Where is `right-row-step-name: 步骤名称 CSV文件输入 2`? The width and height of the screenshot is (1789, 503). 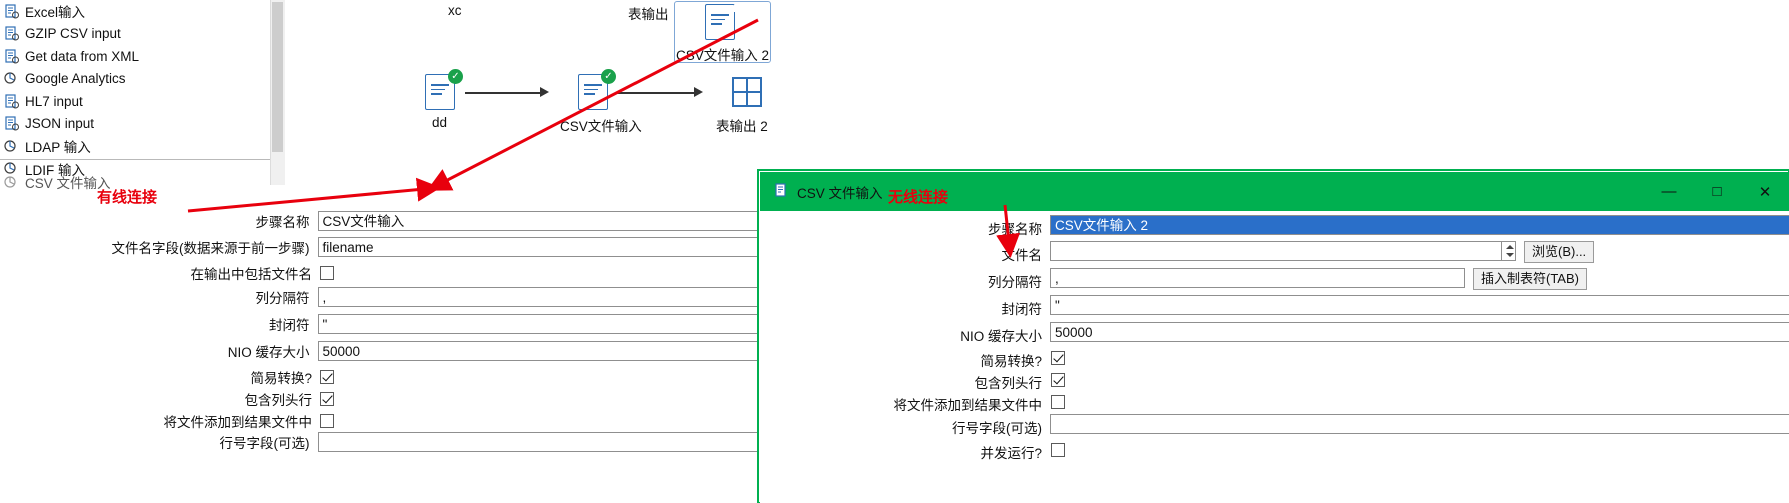 right-row-step-name: 步骤名称 CSV文件输入 2 is located at coordinates (1274, 226).